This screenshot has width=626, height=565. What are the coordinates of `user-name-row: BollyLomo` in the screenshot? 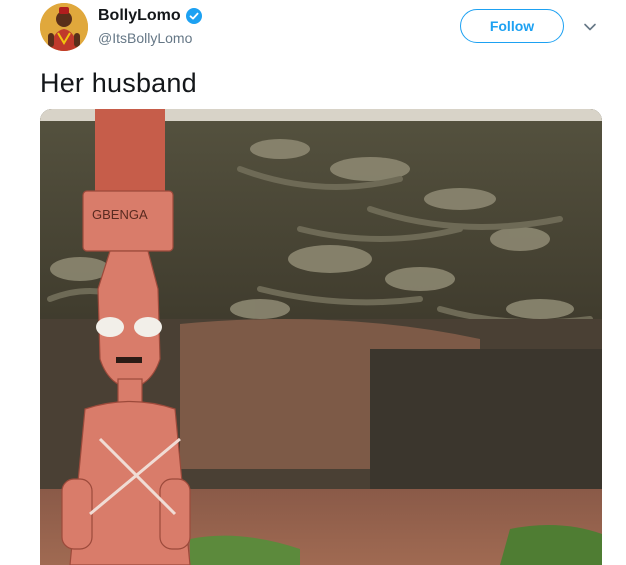 It's located at (150, 16).